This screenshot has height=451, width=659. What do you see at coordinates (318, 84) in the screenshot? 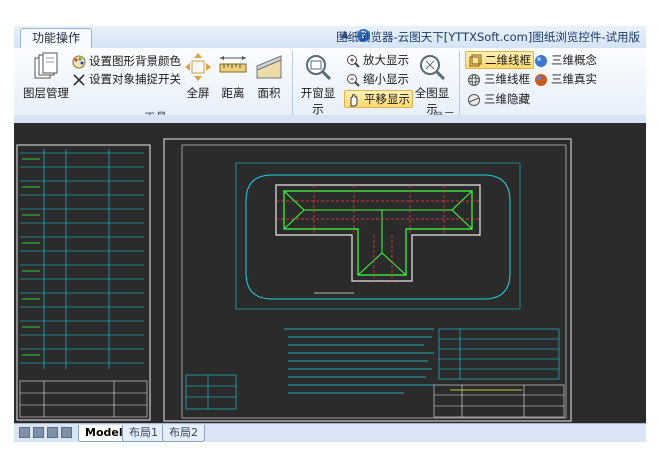
I see `window-display-button: 开窗显示` at bounding box center [318, 84].